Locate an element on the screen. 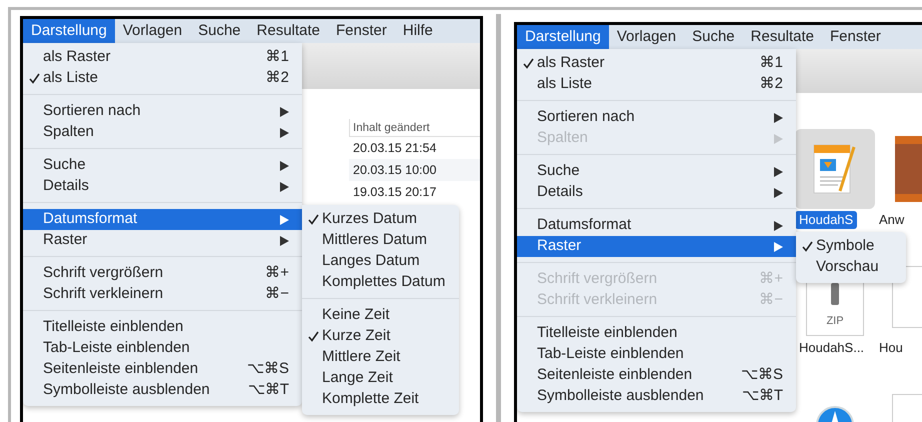 This screenshot has height=422, width=922. menu-item: Langes Datum is located at coordinates (381, 261).